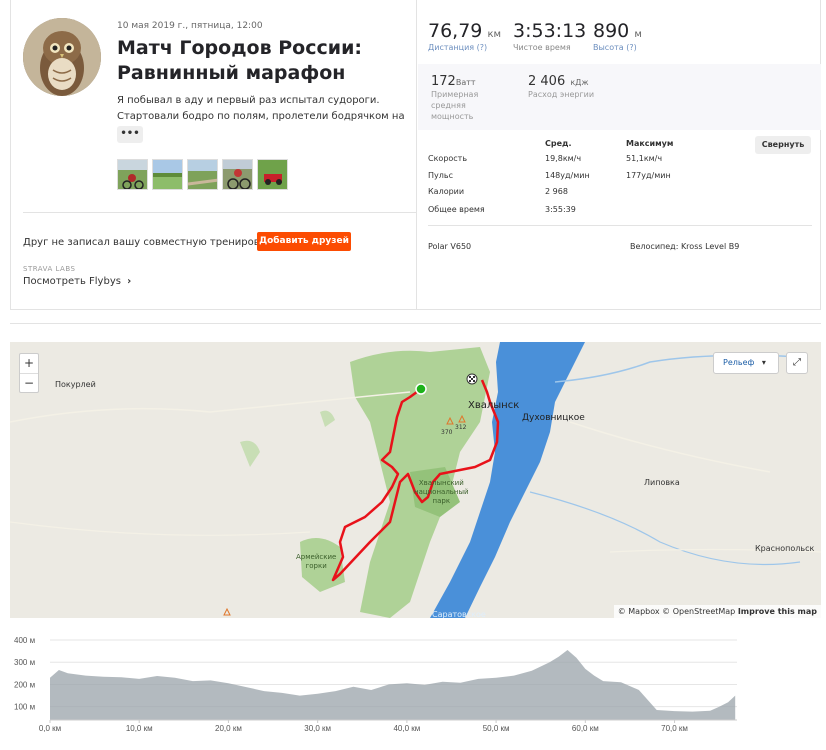 The height and width of the screenshot is (750, 826). I want to click on place-label: Липовка, so click(662, 482).